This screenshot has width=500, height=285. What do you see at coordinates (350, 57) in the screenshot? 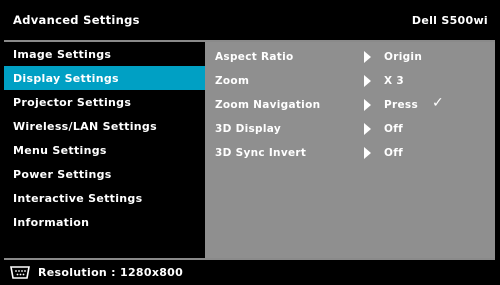
I see `setting-row-aspect-ratio: Aspect Ratio Origin` at bounding box center [350, 57].